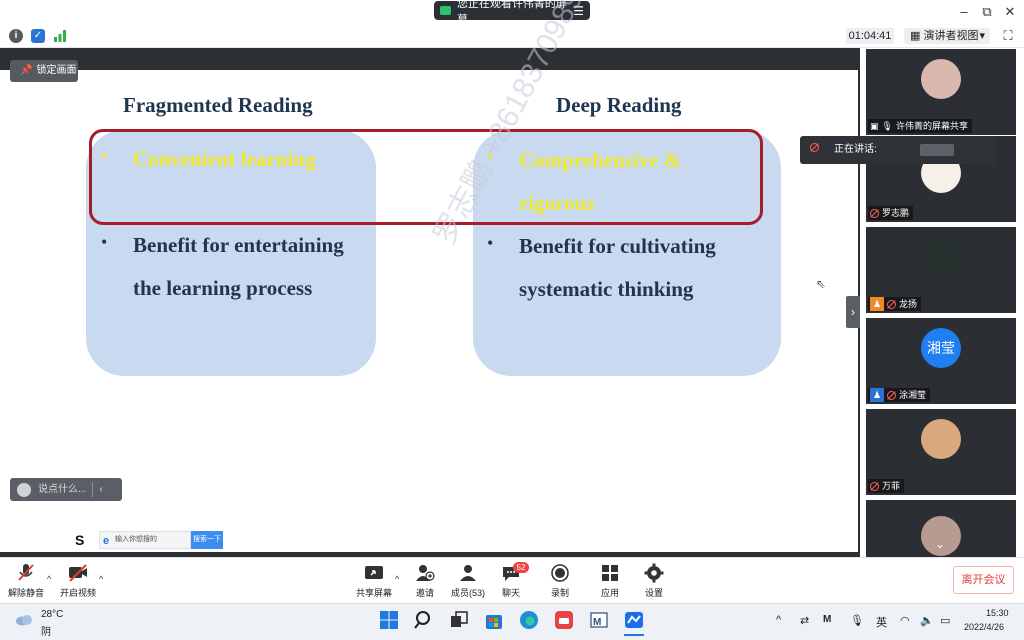 This screenshot has width=1024, height=640. Describe the element at coordinates (24, 619) in the screenshot. I see `cloud-icon` at that location.